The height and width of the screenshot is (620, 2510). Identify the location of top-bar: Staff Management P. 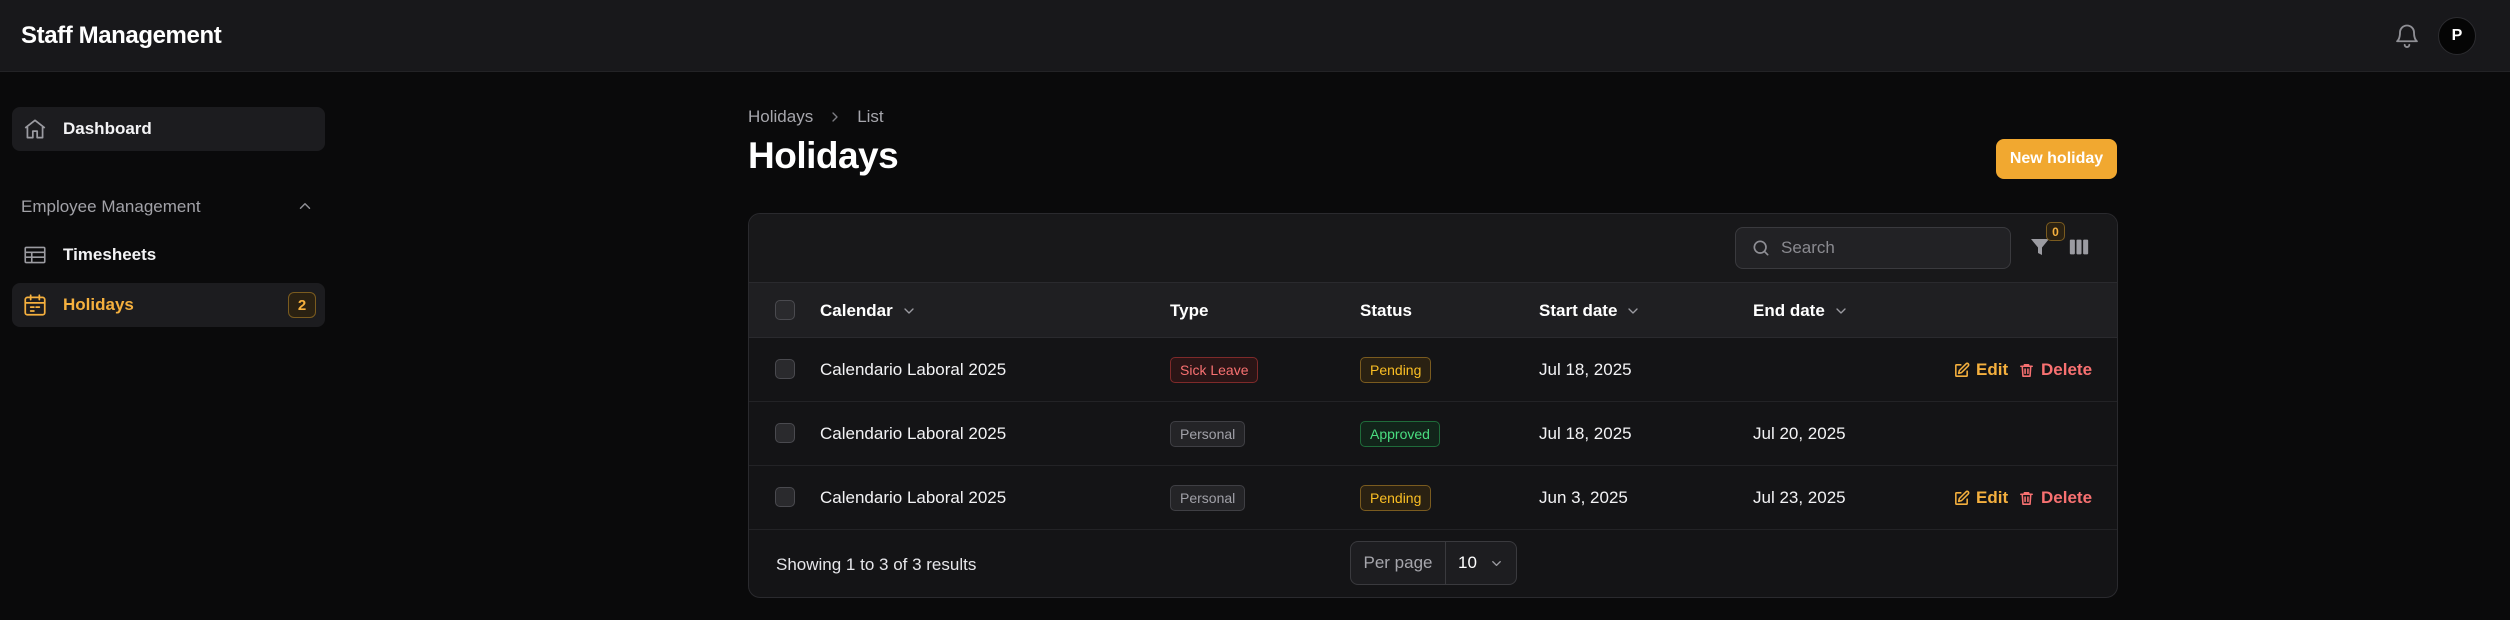
(1255, 36).